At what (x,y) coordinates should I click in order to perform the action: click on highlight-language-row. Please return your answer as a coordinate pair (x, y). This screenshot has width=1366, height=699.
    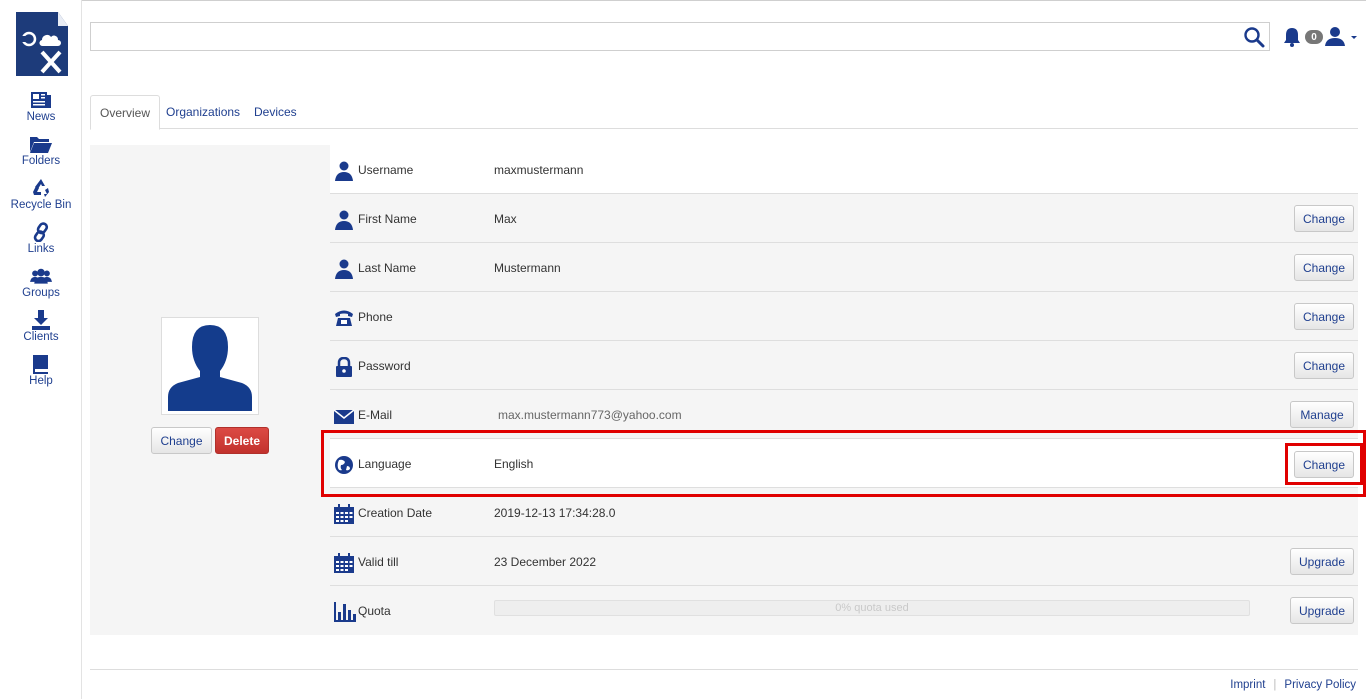
    Looking at the image, I should click on (843, 463).